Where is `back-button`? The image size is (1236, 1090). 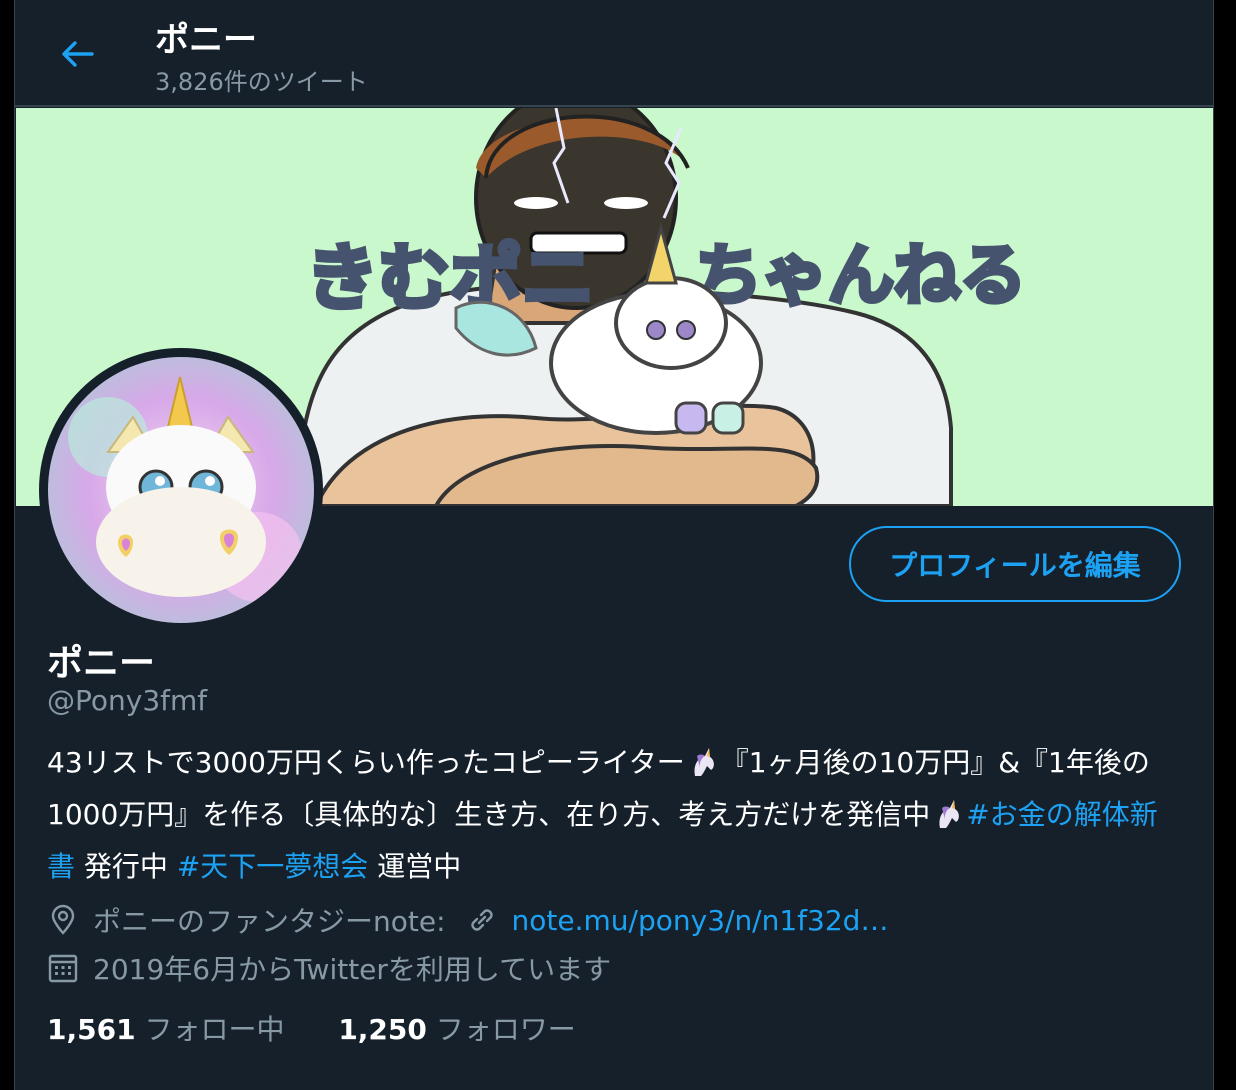
back-button is located at coordinates (77, 54).